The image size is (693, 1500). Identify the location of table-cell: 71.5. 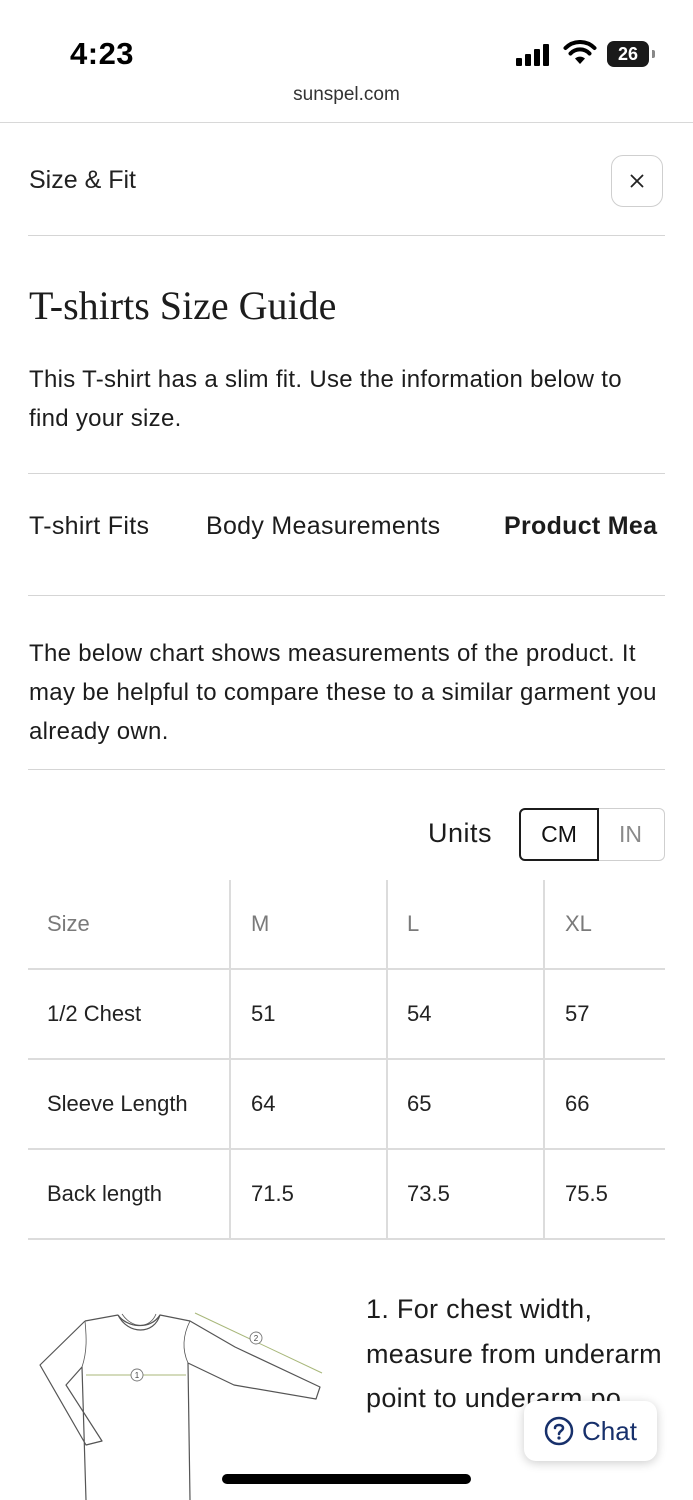
(307, 1194).